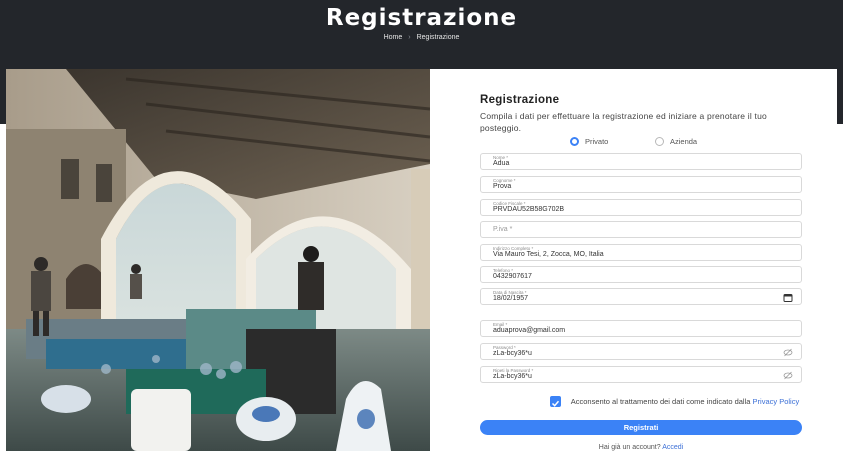 Image resolution: width=843 pixels, height=451 pixels. I want to click on radio-unselected-icon, so click(659, 141).